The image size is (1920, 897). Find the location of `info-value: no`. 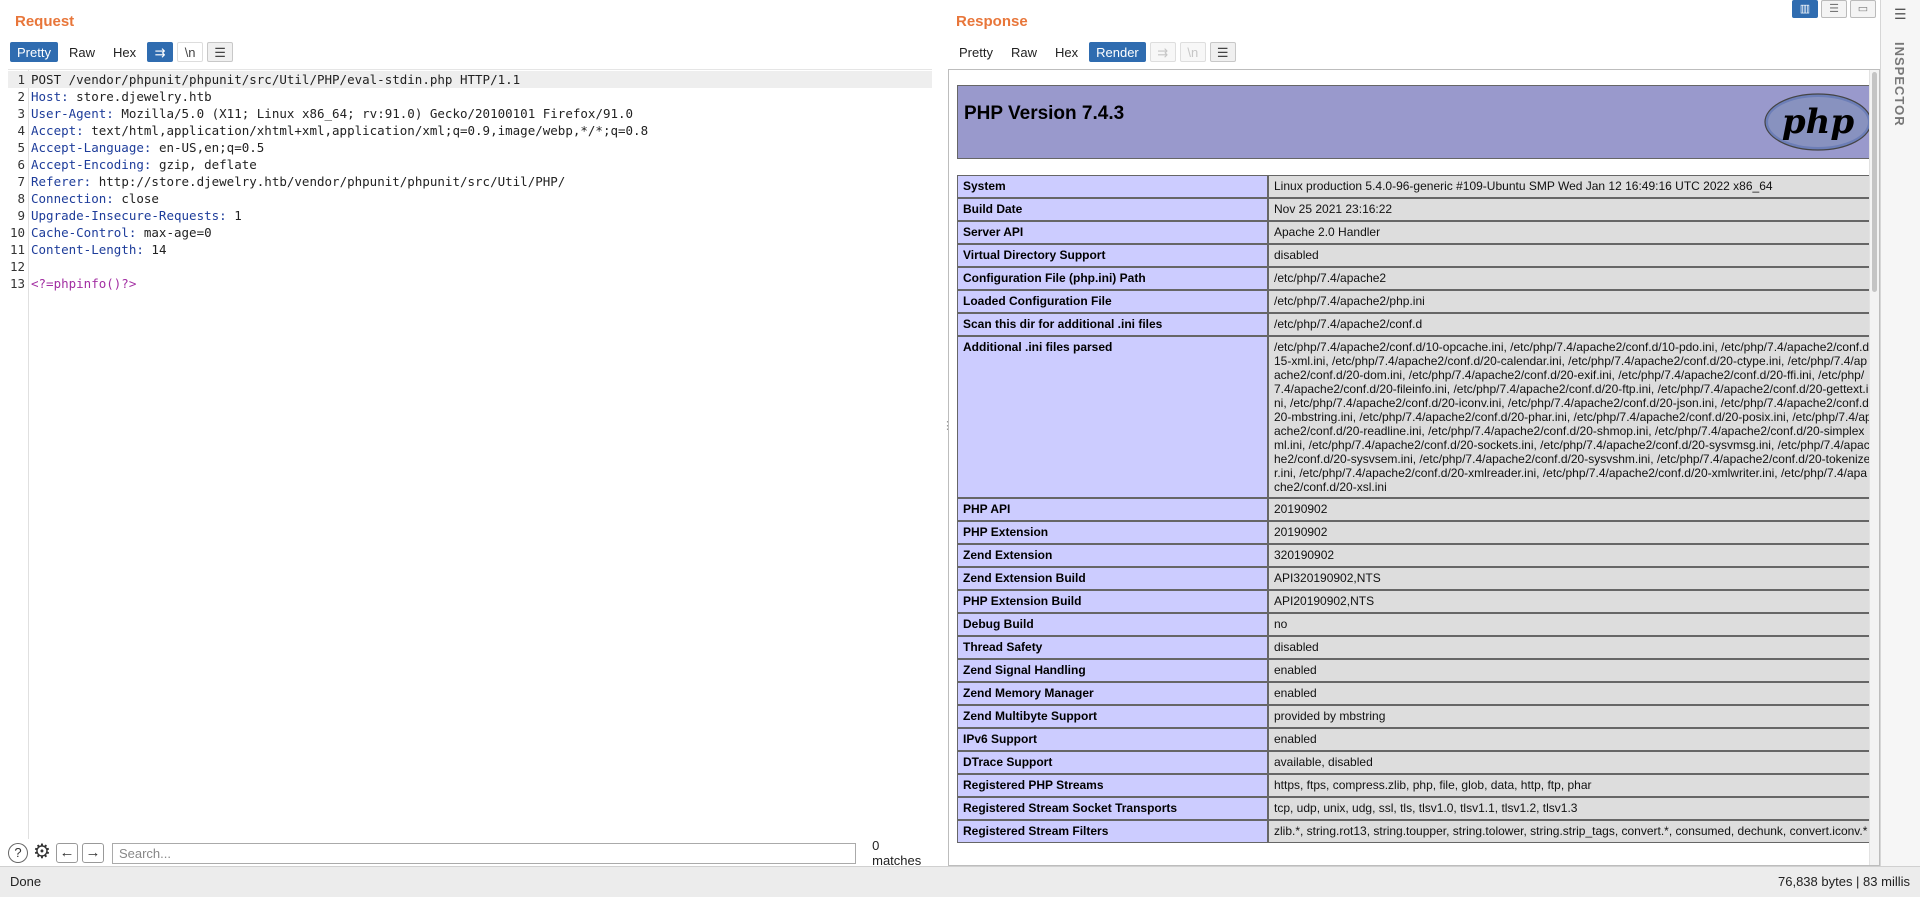

info-value: no is located at coordinates (1568, 624).